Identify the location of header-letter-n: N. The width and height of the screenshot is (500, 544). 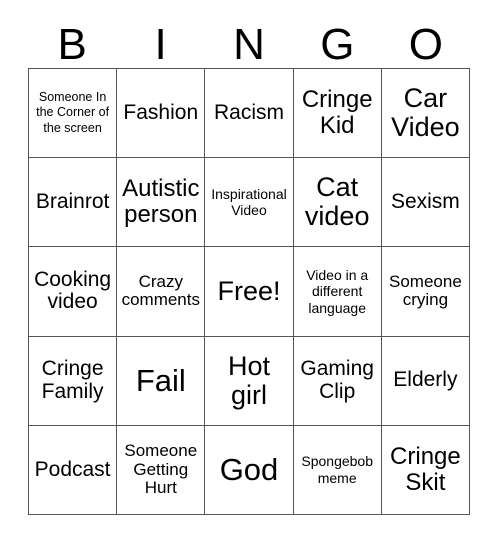
(249, 44).